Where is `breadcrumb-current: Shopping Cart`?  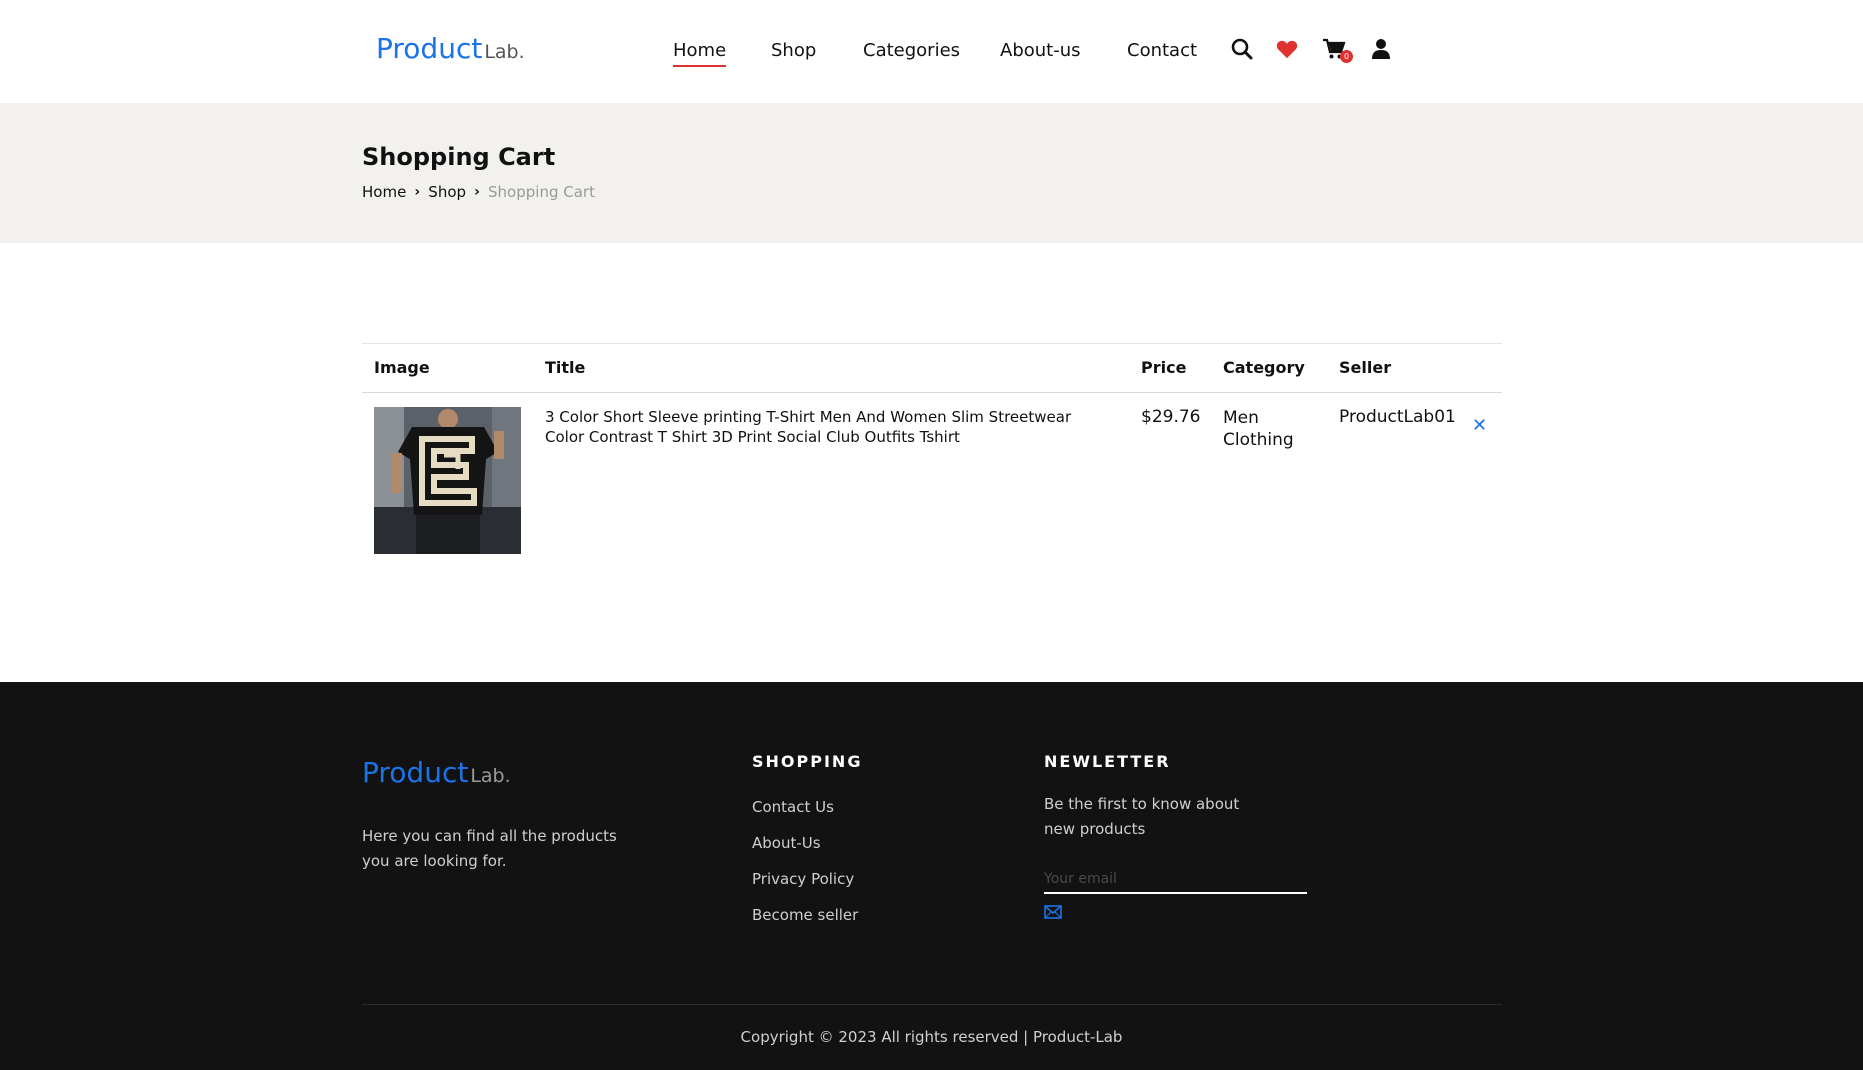 breadcrumb-current: Shopping Cart is located at coordinates (541, 192).